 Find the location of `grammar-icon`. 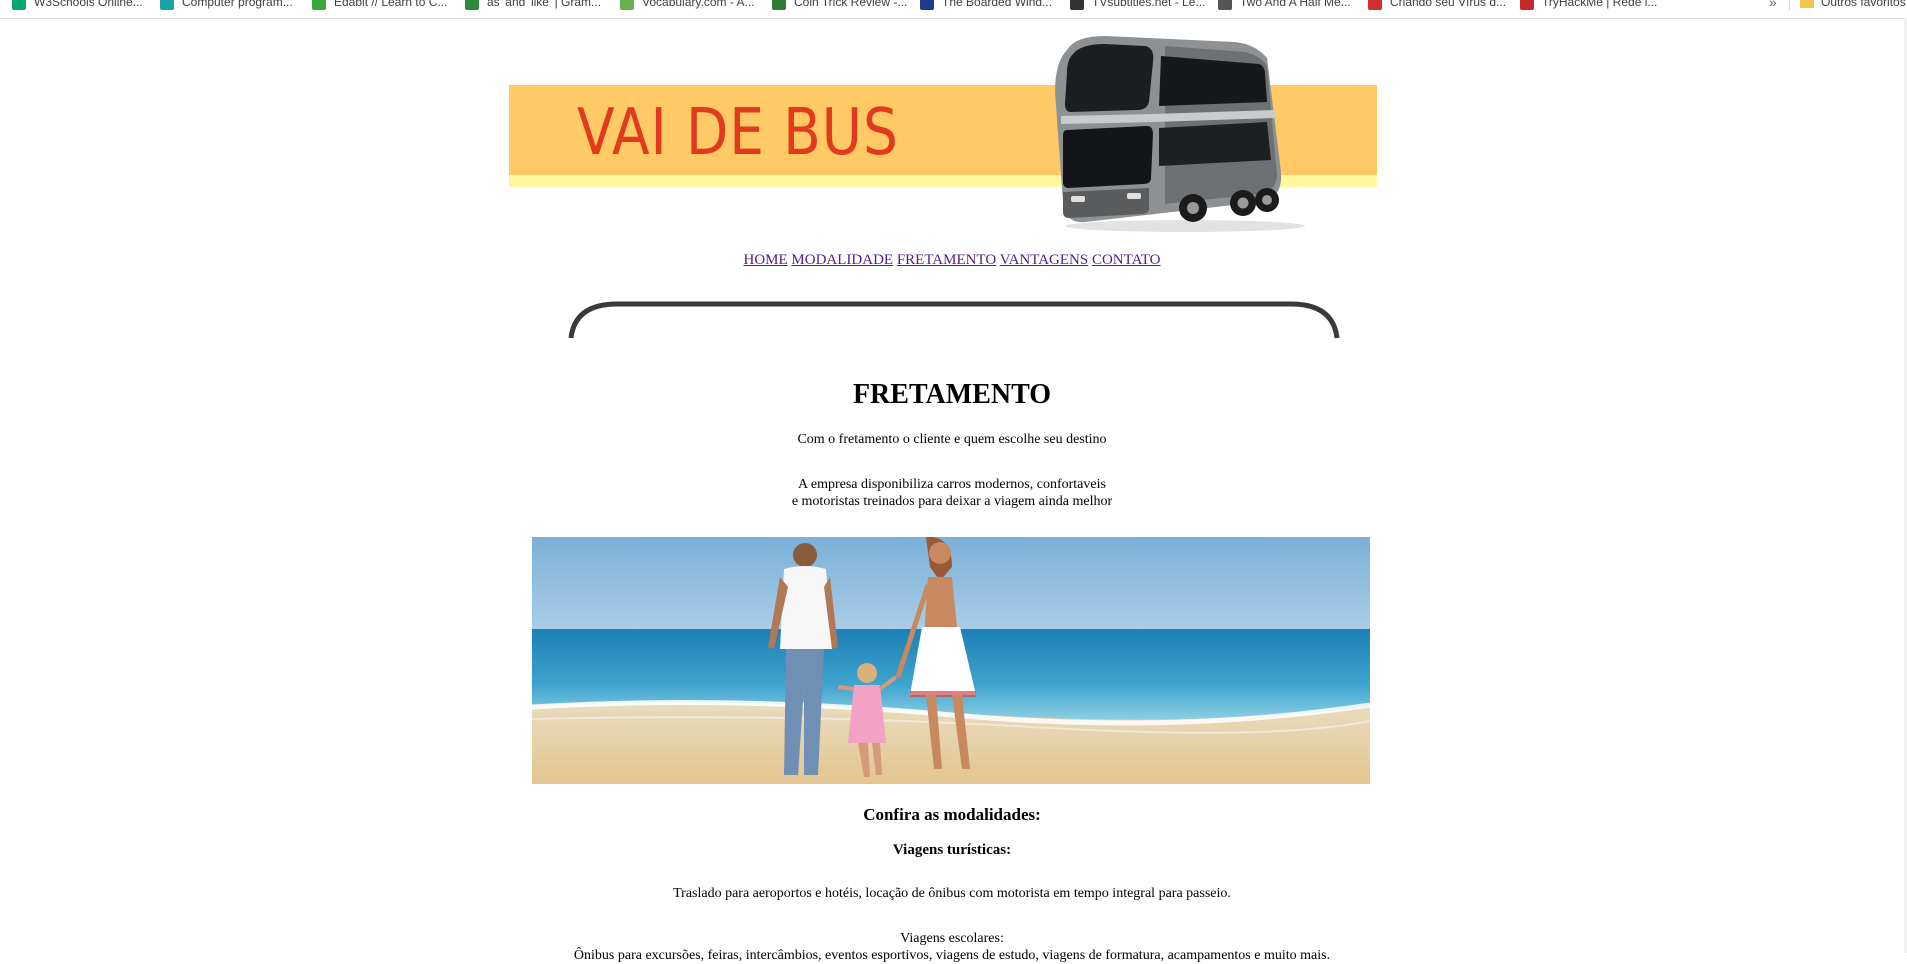

grammar-icon is located at coordinates (472, 5).